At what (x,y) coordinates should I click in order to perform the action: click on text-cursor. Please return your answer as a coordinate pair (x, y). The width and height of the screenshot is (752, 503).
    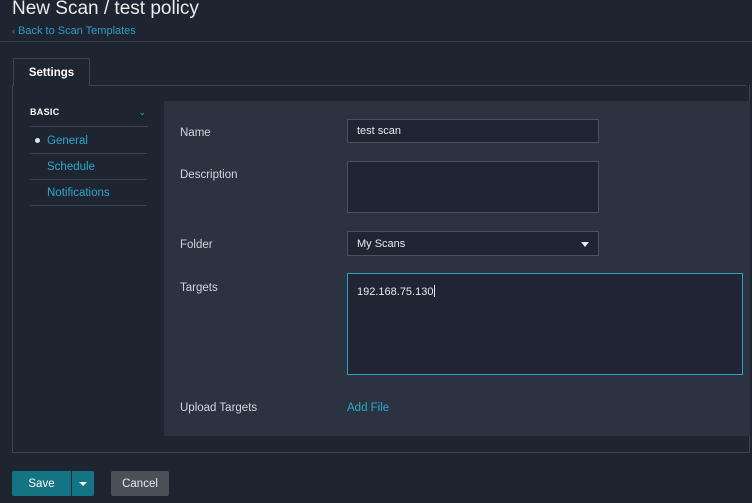
    Looking at the image, I should click on (435, 291).